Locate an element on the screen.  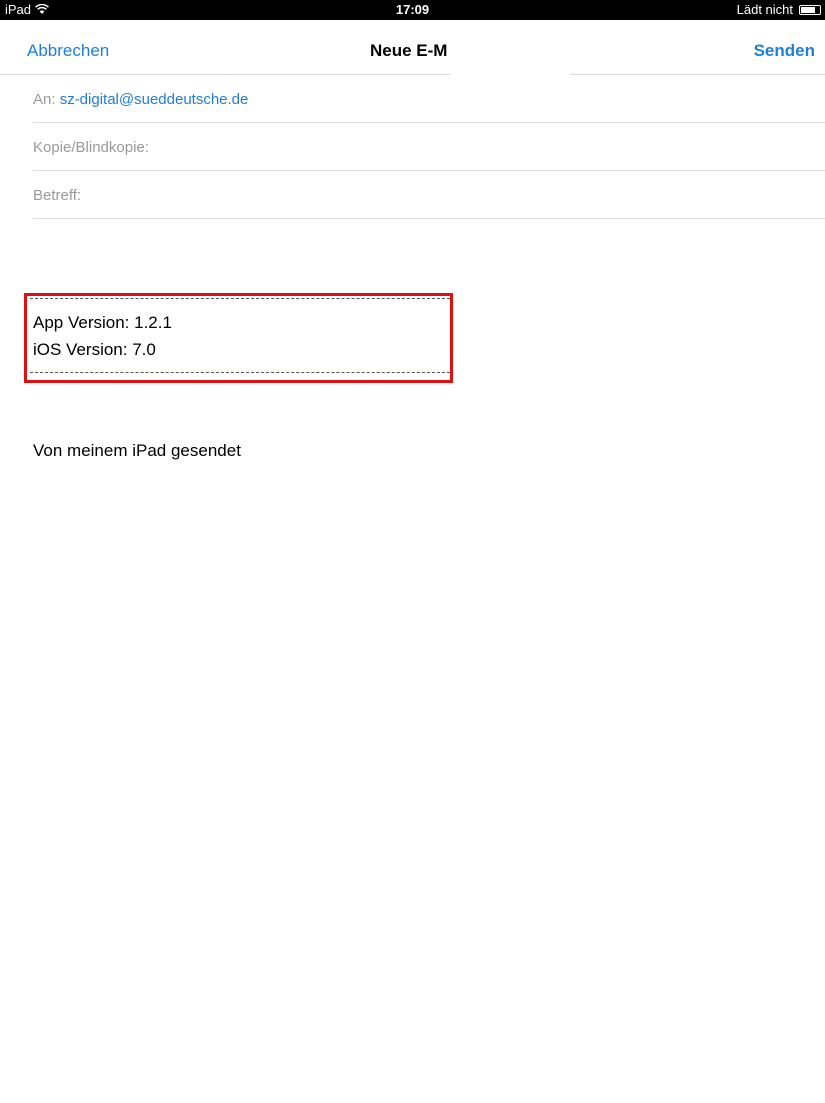
charging-status: Lädt nicht is located at coordinates (764, 9).